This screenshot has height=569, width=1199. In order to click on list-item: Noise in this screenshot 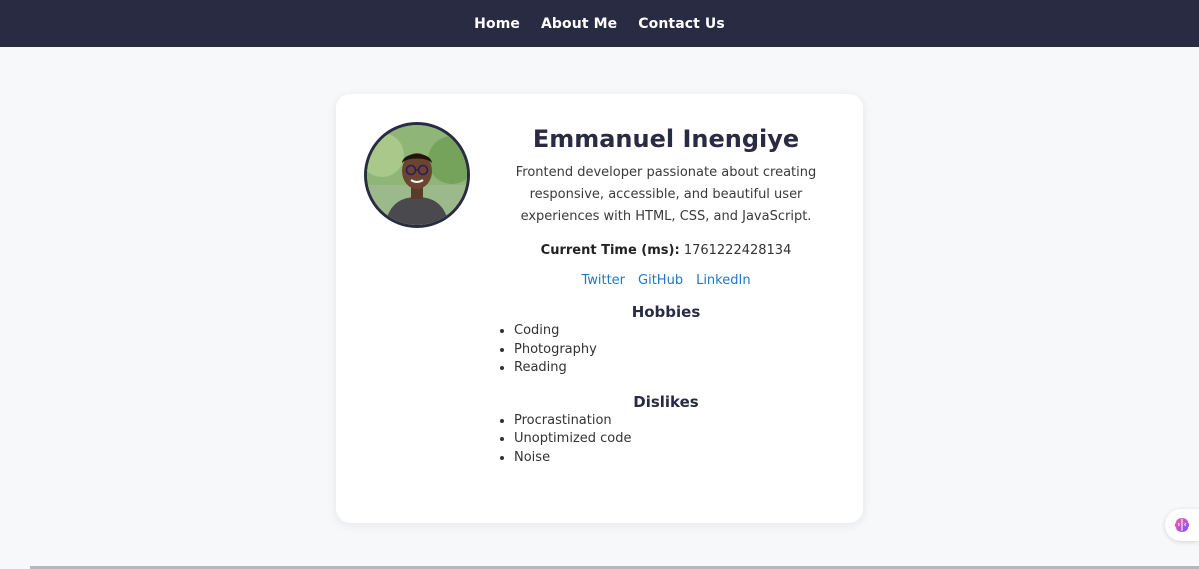, I will do `click(675, 458)`.